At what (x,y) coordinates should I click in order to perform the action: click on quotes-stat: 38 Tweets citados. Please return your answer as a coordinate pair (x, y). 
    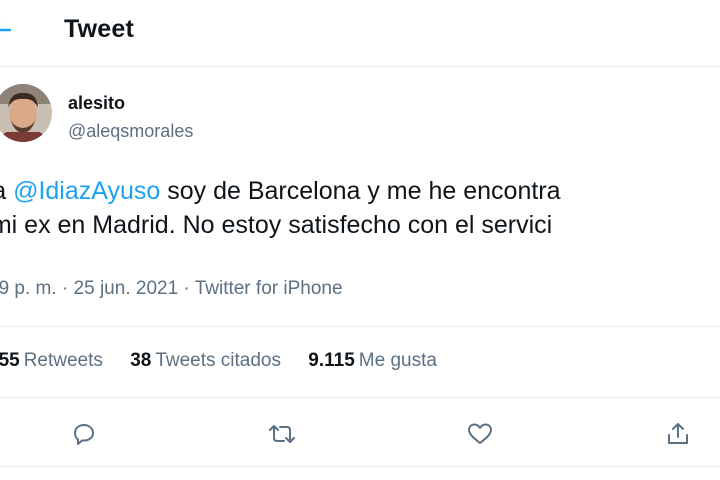
    Looking at the image, I should click on (205, 361).